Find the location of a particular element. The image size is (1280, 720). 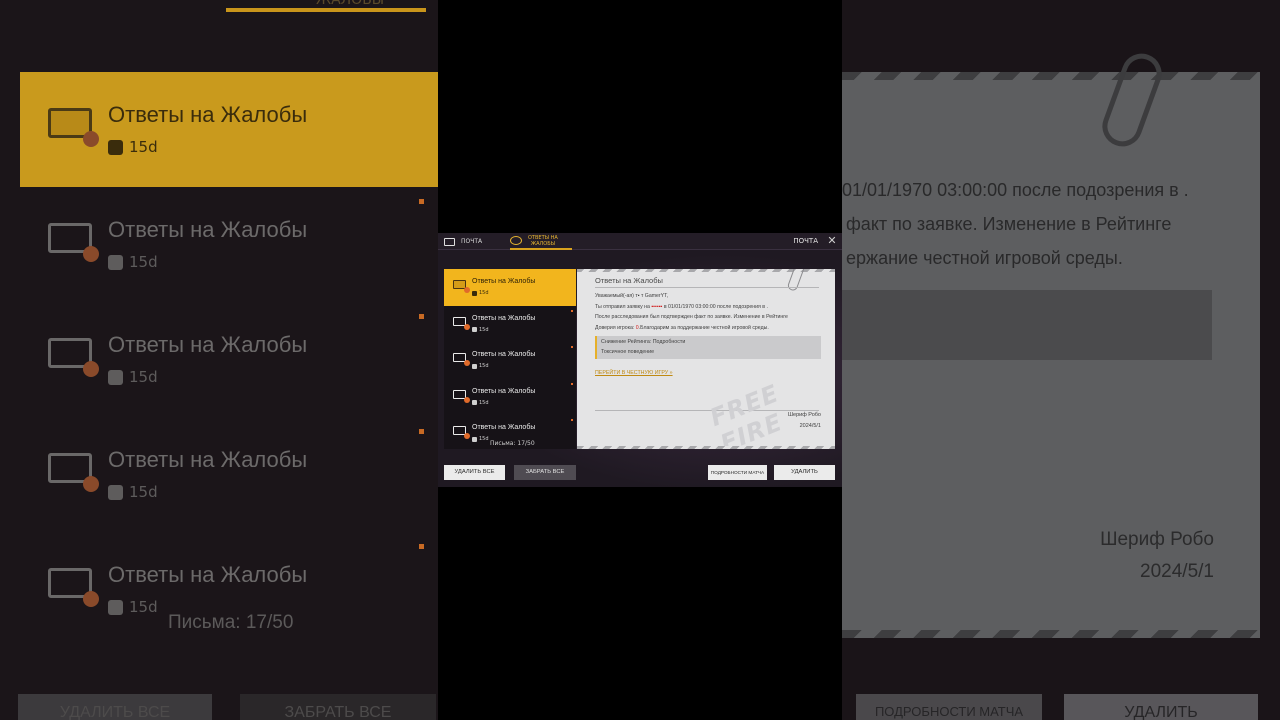

top-bar: ПОЧТА ОТВЕТЫ НА ЖАЛОБЫ ПОЧТА ✕ is located at coordinates (640, 241).